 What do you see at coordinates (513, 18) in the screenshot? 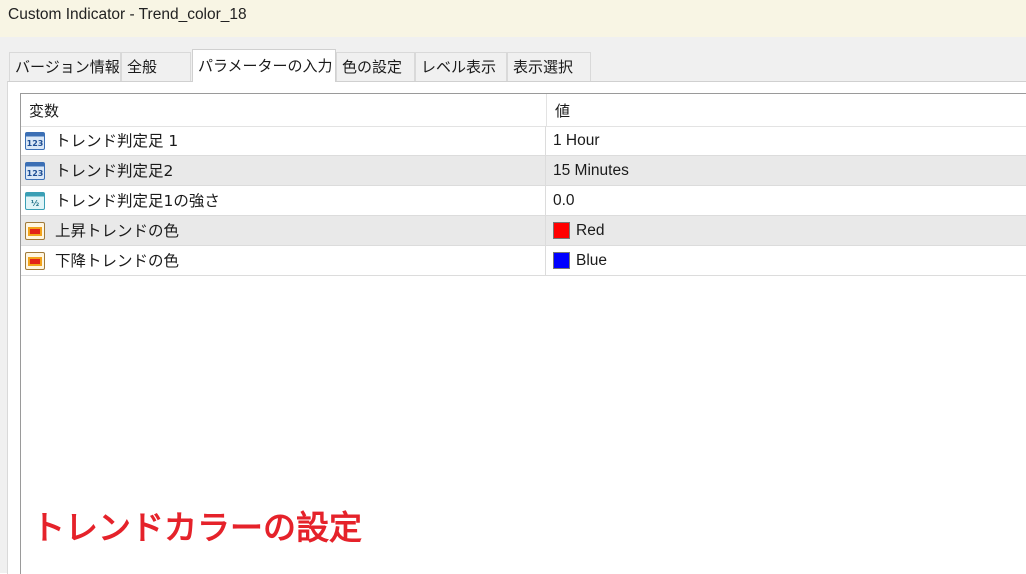
I see `title-bar: Custom Indicator - Trend_color_18` at bounding box center [513, 18].